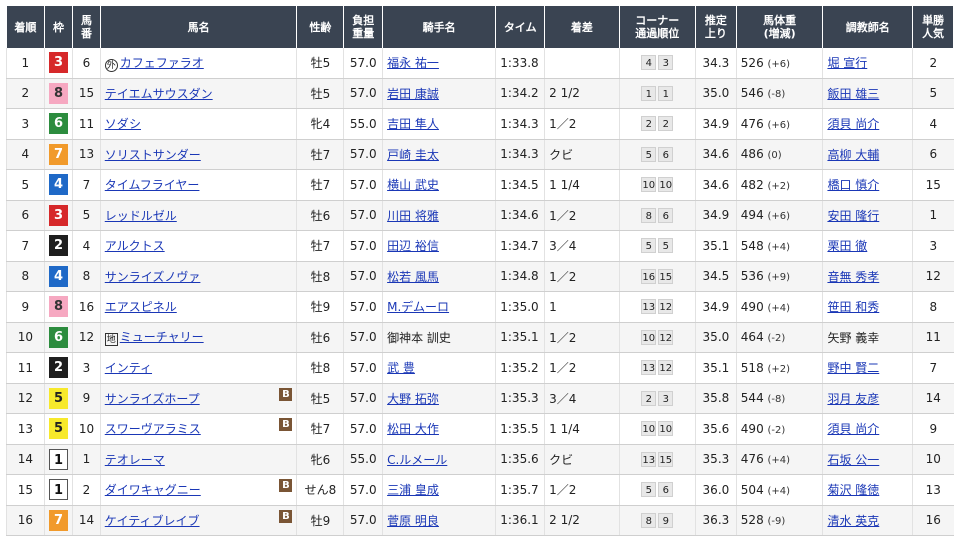 The width and height of the screenshot is (961, 552). What do you see at coordinates (519, 337) in the screenshot?
I see `finish-time: 1:35.1` at bounding box center [519, 337].